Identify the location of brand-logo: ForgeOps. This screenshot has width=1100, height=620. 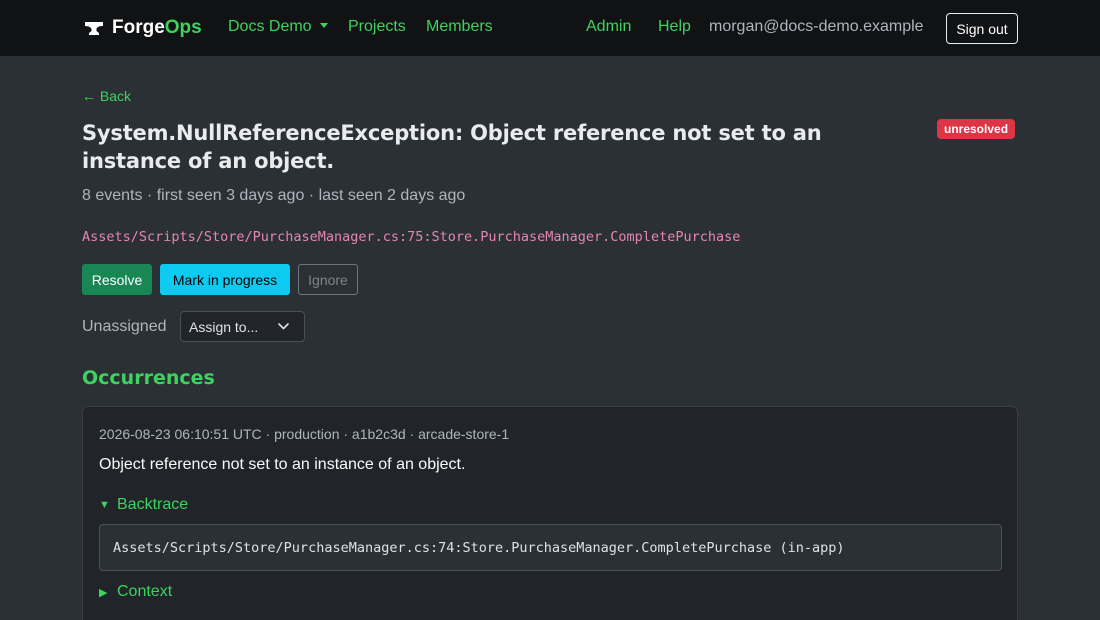
(143, 28).